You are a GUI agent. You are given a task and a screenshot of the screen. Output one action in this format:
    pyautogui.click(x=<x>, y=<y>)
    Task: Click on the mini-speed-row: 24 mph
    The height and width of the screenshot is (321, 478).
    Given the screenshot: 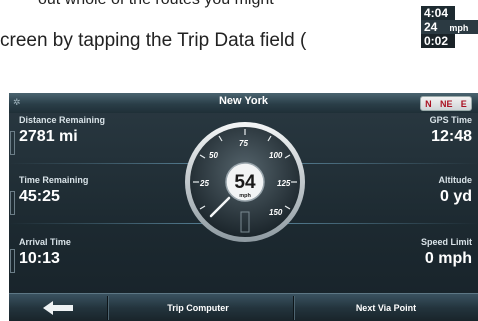 What is the action you would take?
    pyautogui.click(x=449, y=27)
    